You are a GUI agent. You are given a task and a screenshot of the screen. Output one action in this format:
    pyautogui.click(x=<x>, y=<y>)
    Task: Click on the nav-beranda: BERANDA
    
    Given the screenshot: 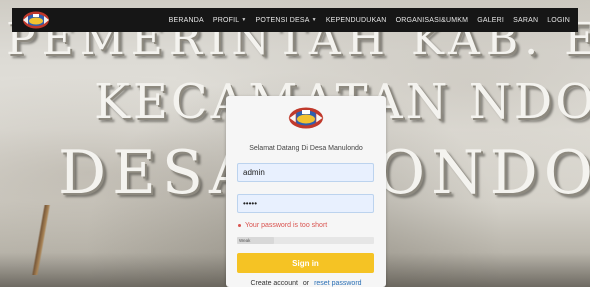 What is the action you would take?
    pyautogui.click(x=186, y=20)
    